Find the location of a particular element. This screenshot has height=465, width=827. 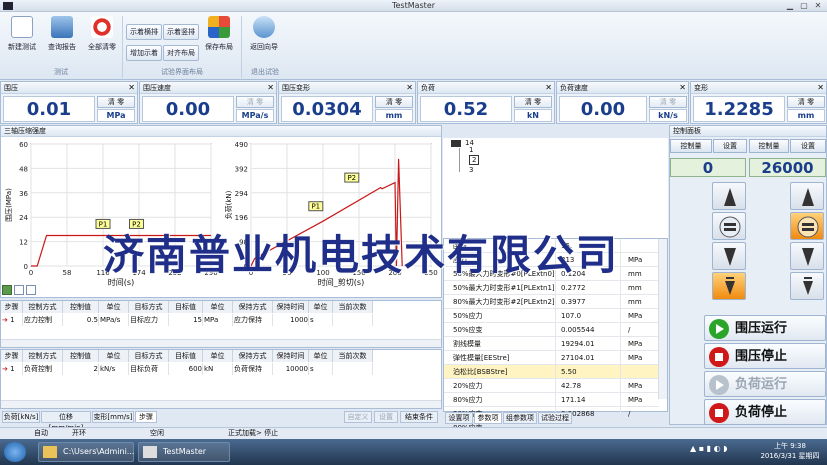

fast-down-icon is located at coordinates (730, 286).